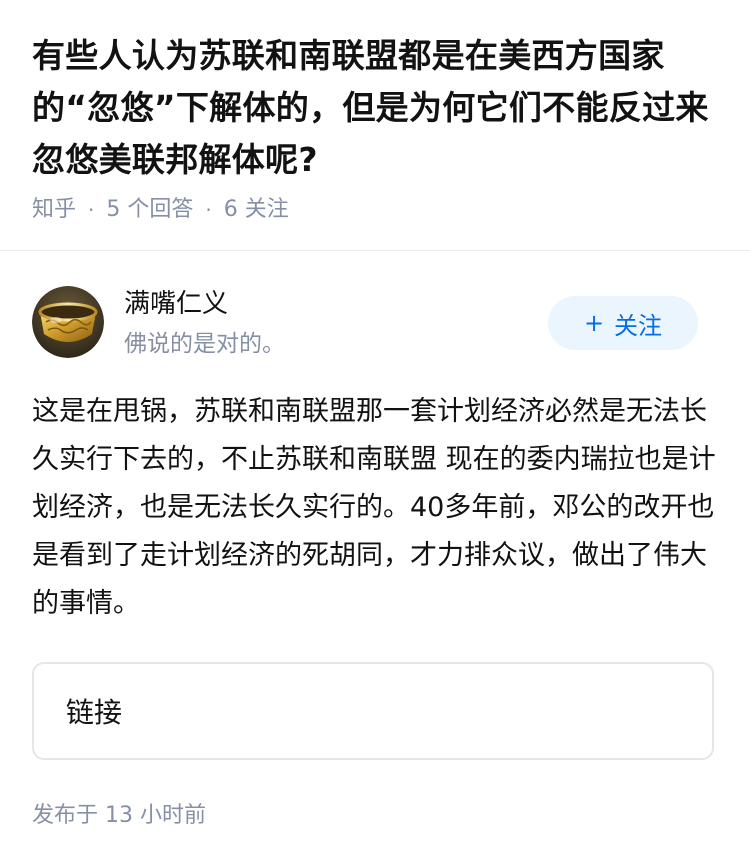 This screenshot has width=750, height=866. I want to click on question-meta: 知乎 · 5 个回答 · 6 关注, so click(377, 210).